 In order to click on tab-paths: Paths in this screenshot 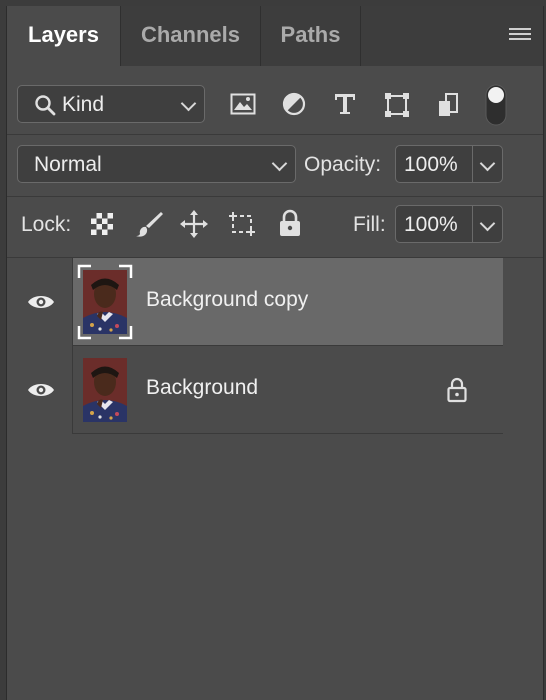, I will do `click(311, 36)`.